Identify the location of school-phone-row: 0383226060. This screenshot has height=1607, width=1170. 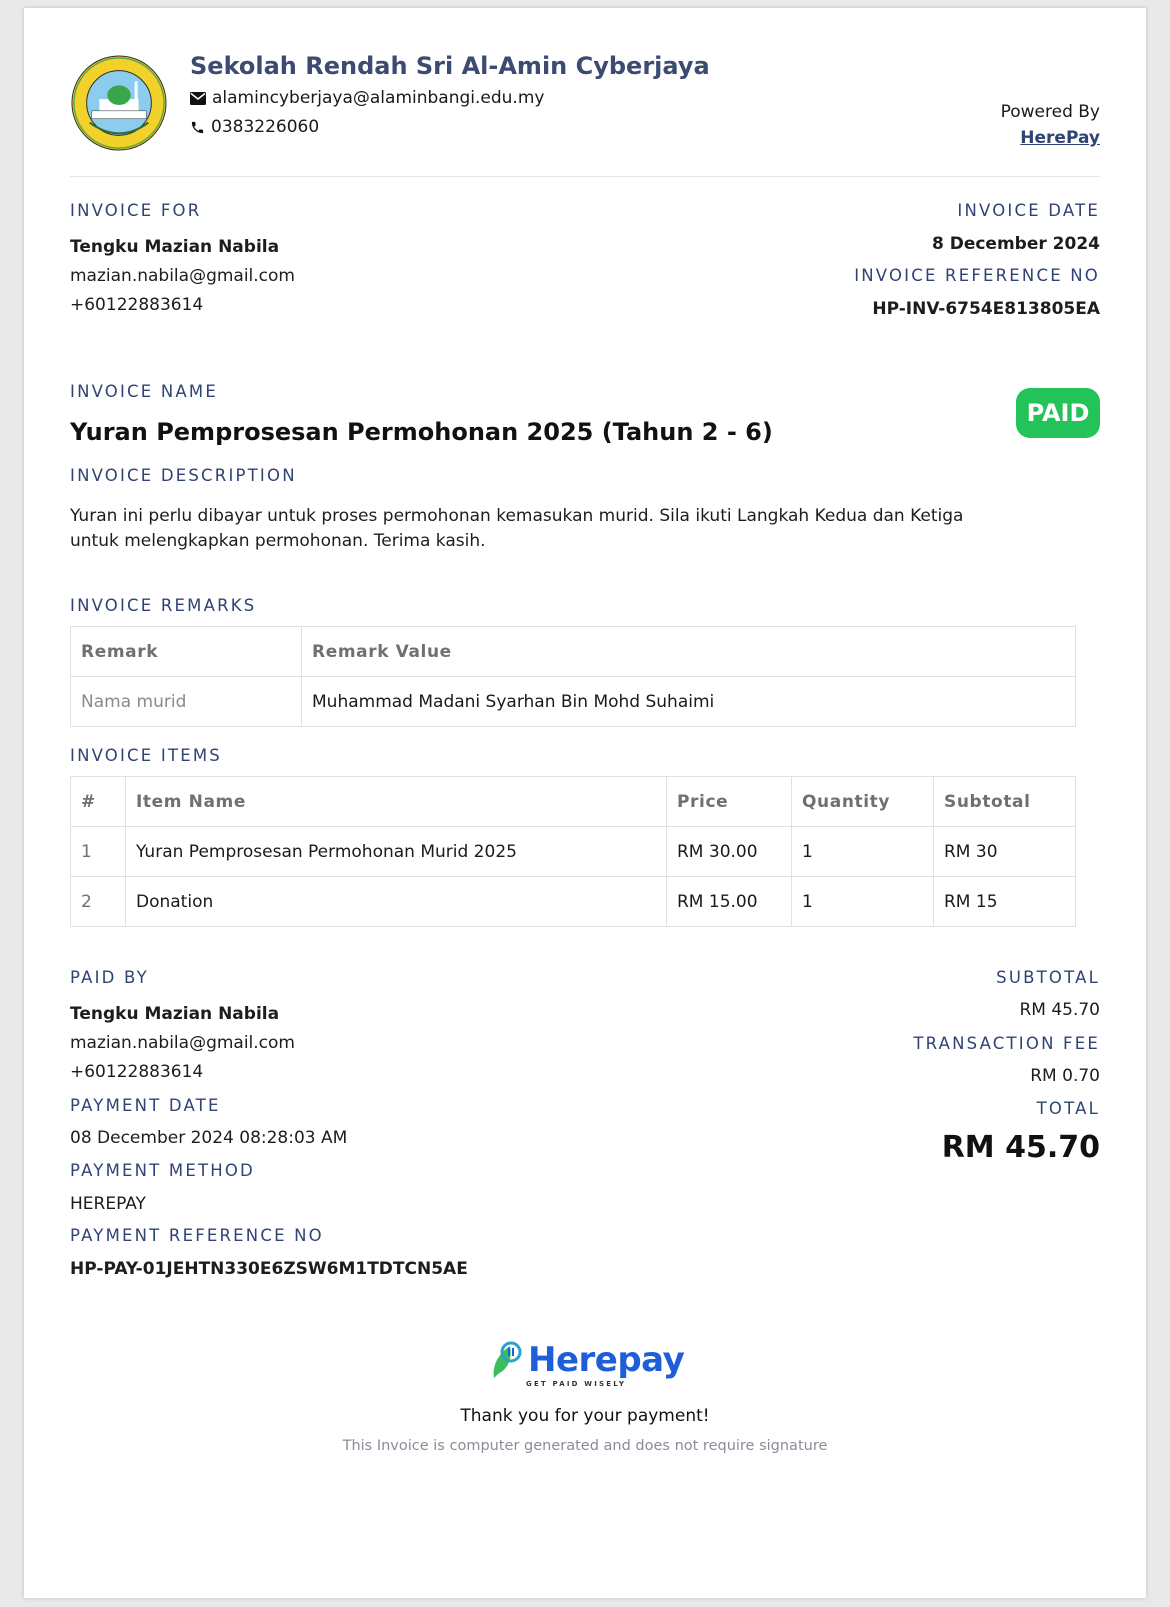
(254, 127).